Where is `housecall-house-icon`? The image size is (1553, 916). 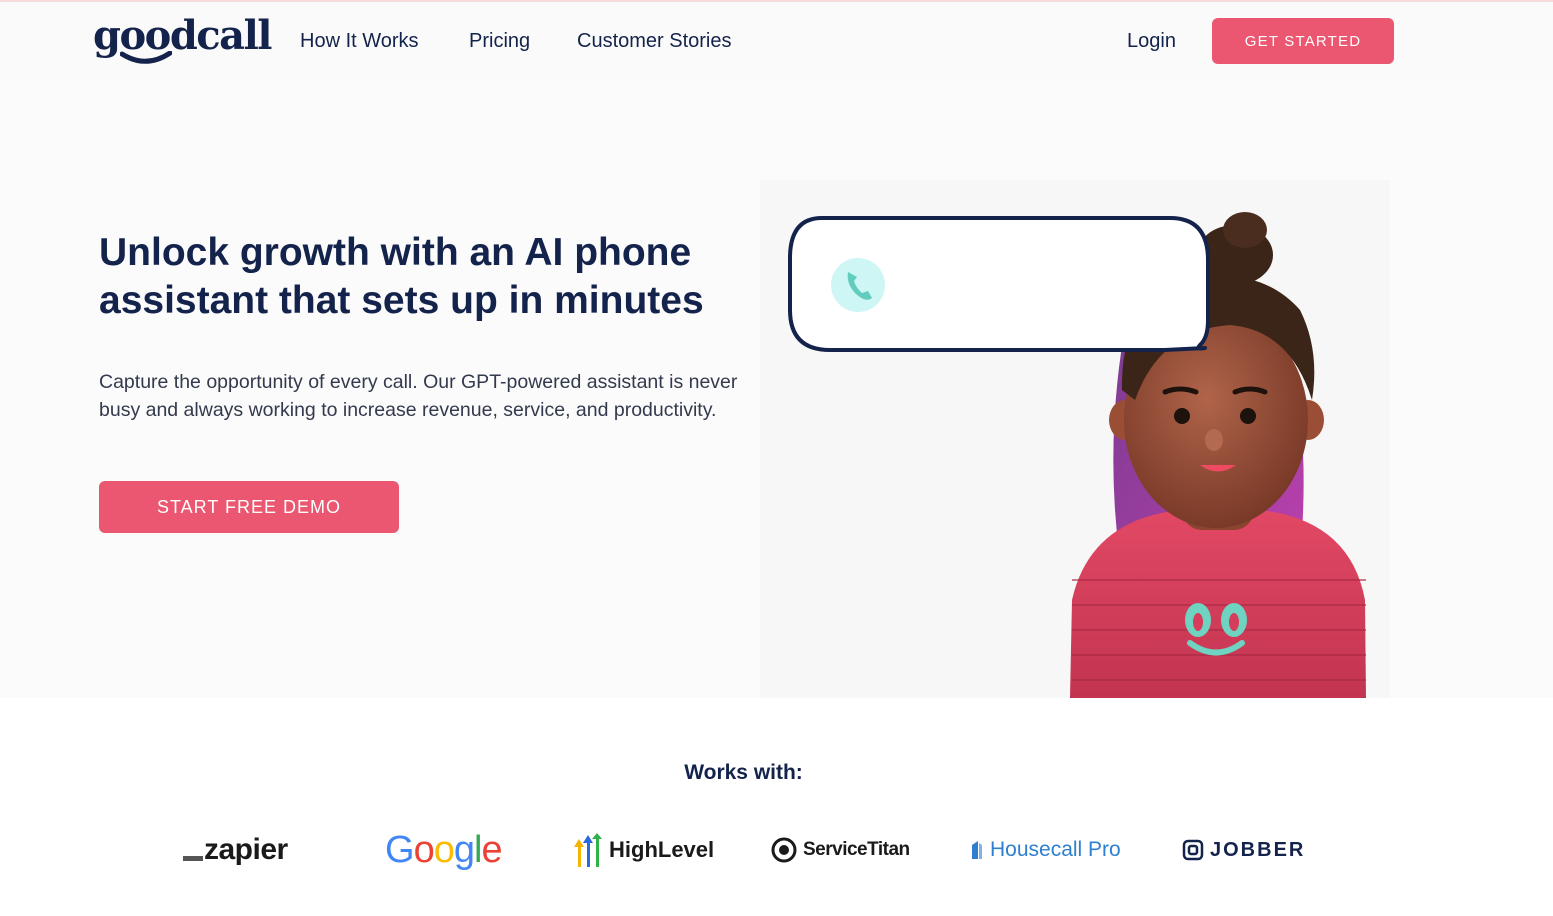
housecall-house-icon is located at coordinates (977, 850).